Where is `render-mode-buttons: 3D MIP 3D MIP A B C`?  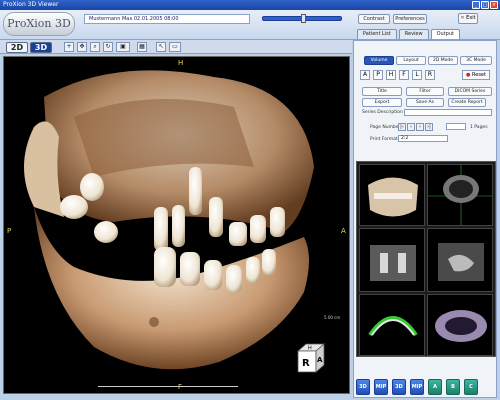
render-mode-buttons: 3D MIP 3D MIP A B C is located at coordinates (417, 387).